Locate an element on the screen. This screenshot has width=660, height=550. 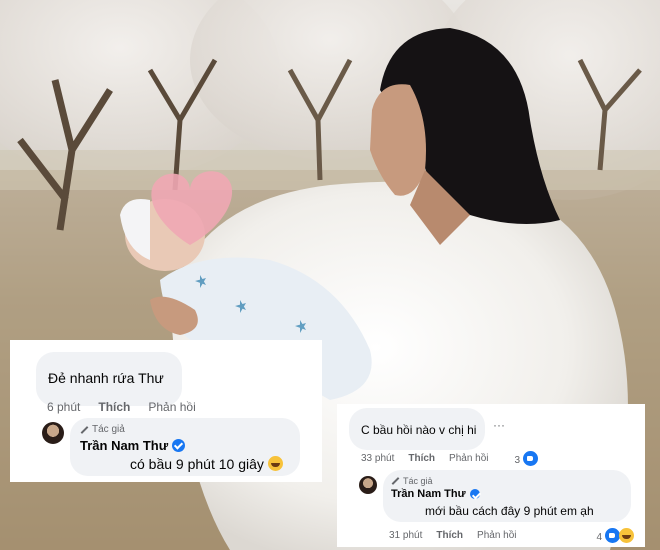
reply-meta: 31 phút Thích Phản hồi 4 is located at coordinates (511, 535).